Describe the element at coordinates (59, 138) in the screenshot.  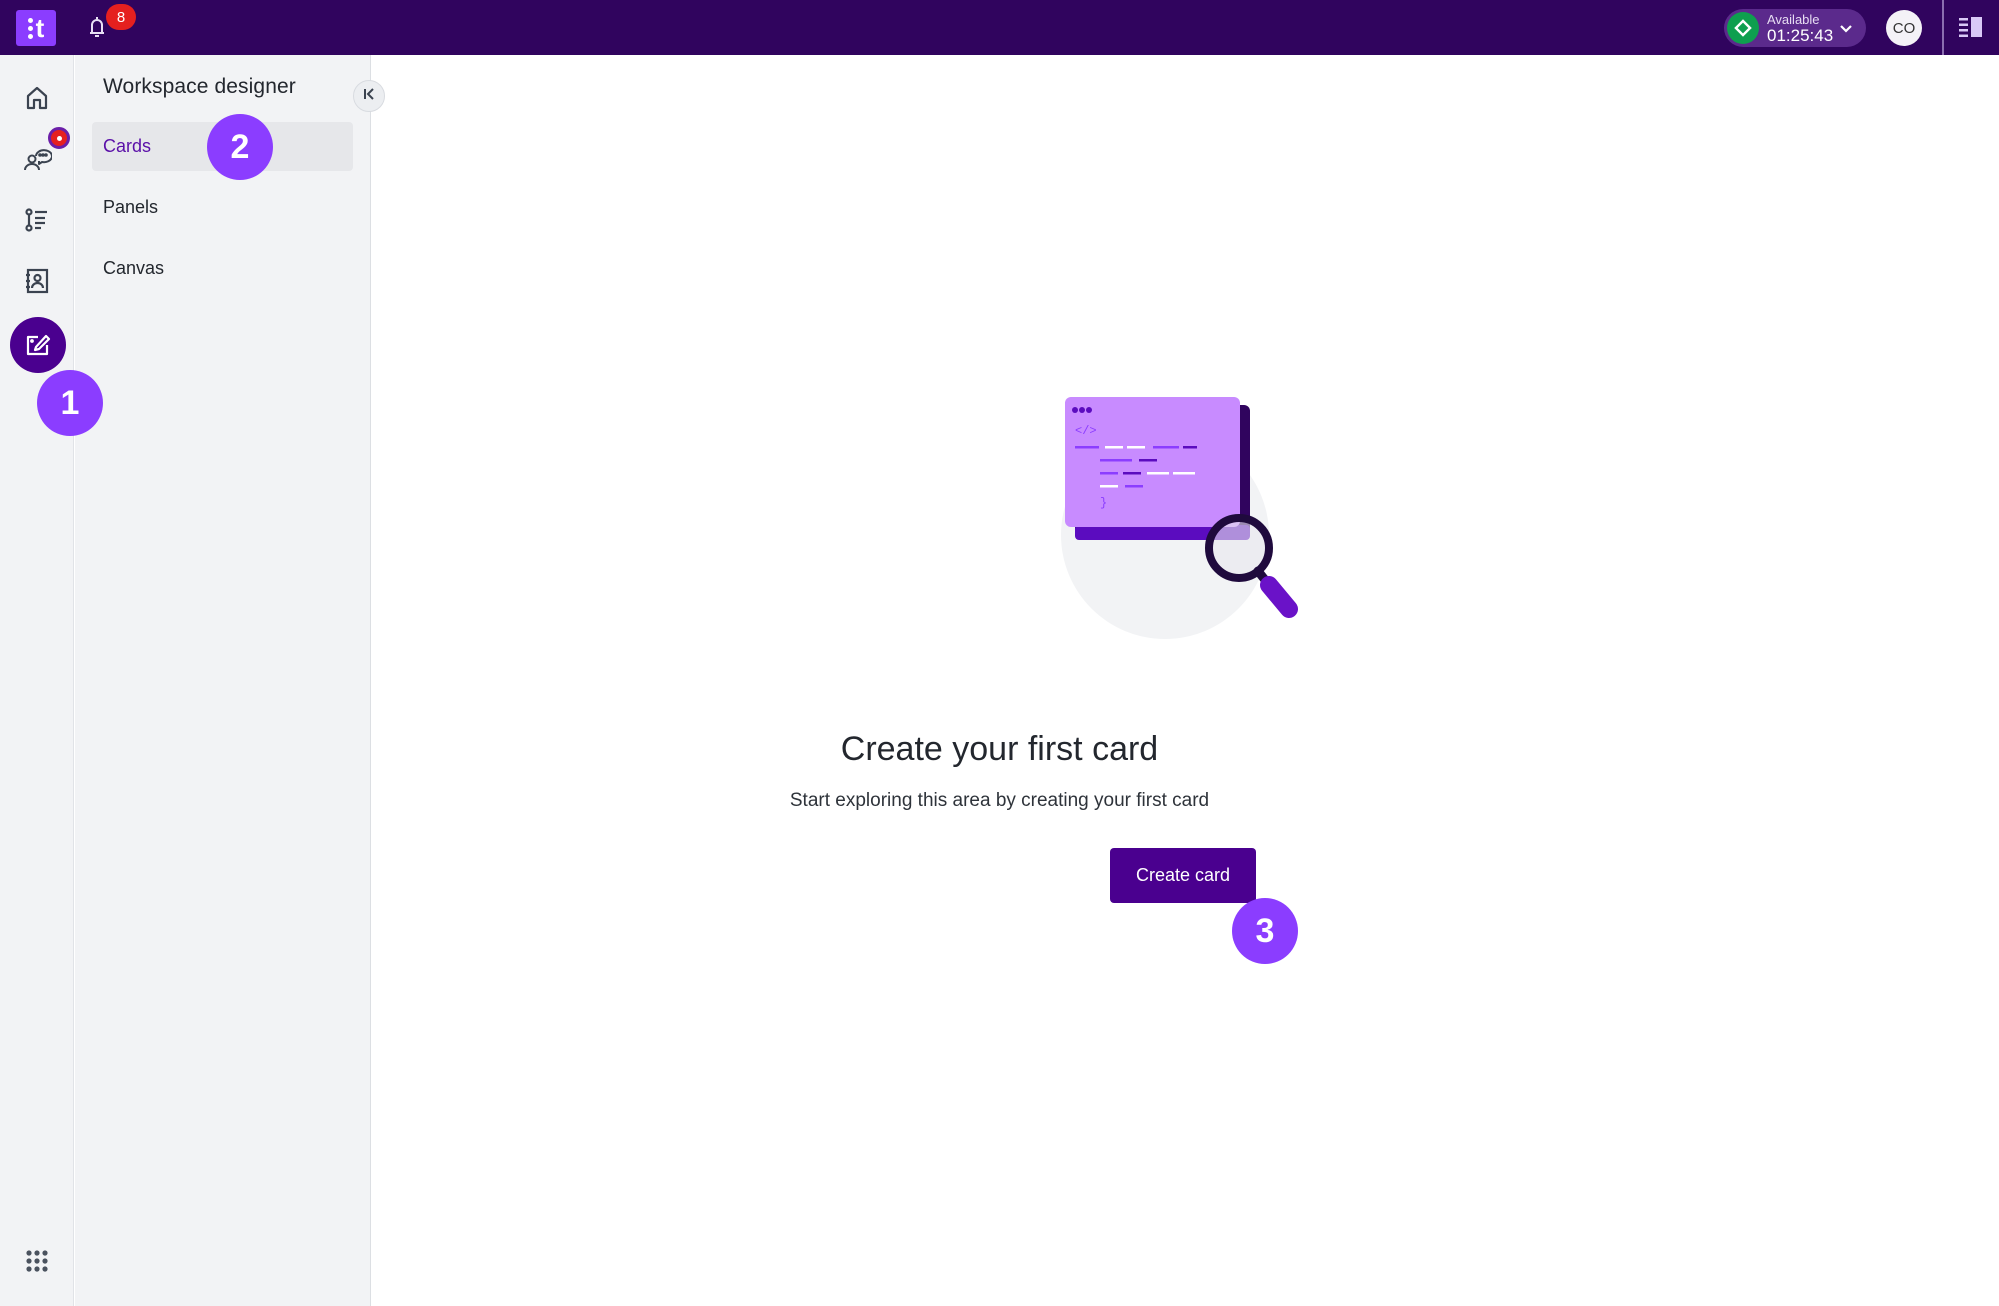
I see `conversations-badge` at that location.